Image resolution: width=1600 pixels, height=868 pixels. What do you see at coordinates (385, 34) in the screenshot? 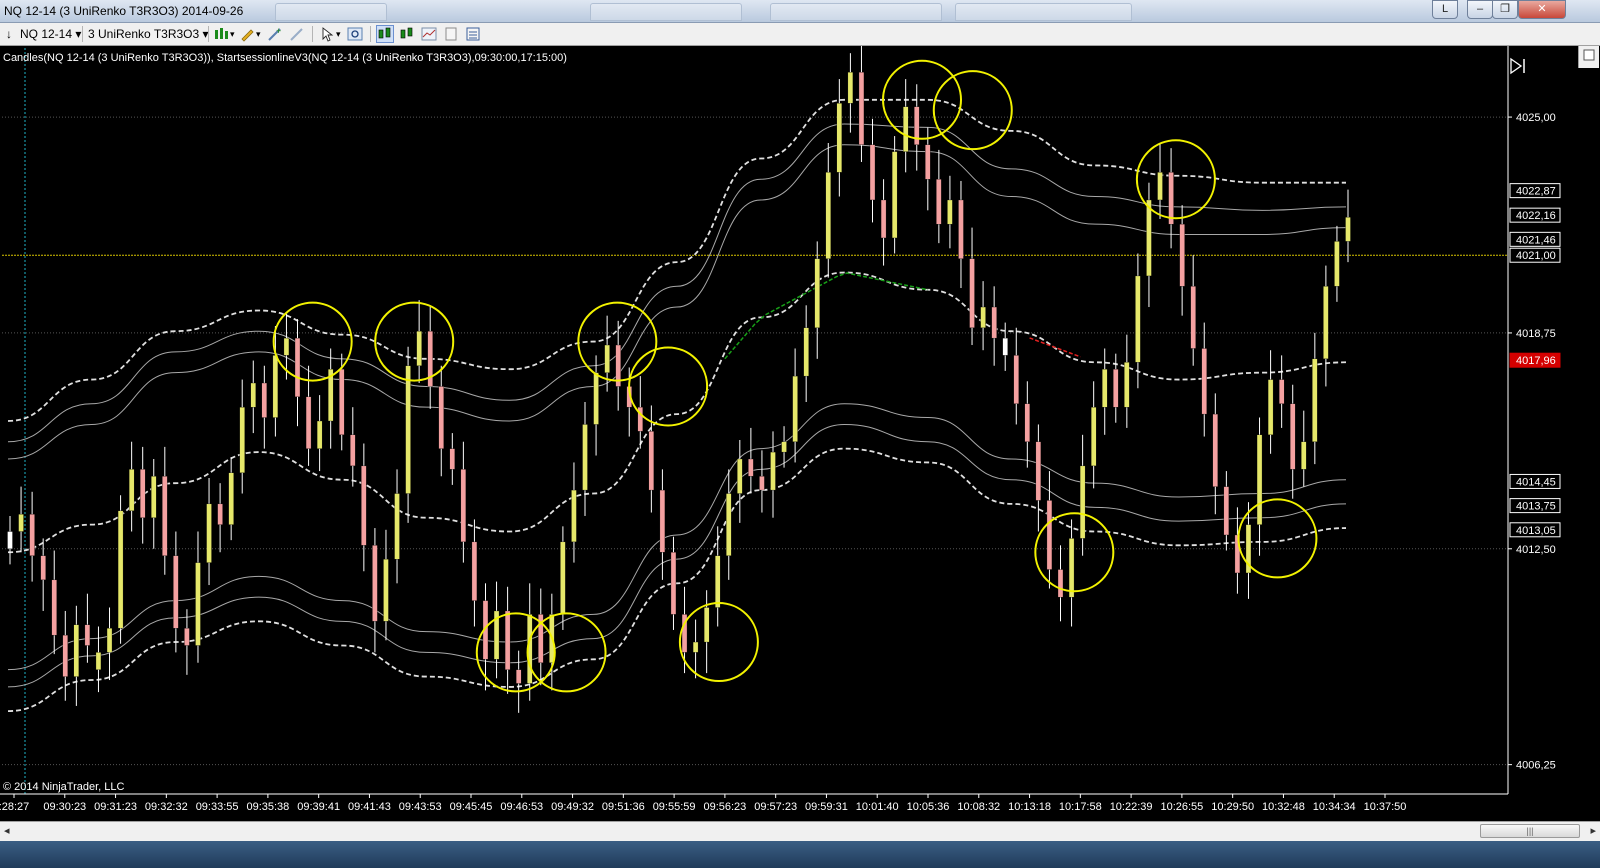
I see `candlestick-style-icon` at bounding box center [385, 34].